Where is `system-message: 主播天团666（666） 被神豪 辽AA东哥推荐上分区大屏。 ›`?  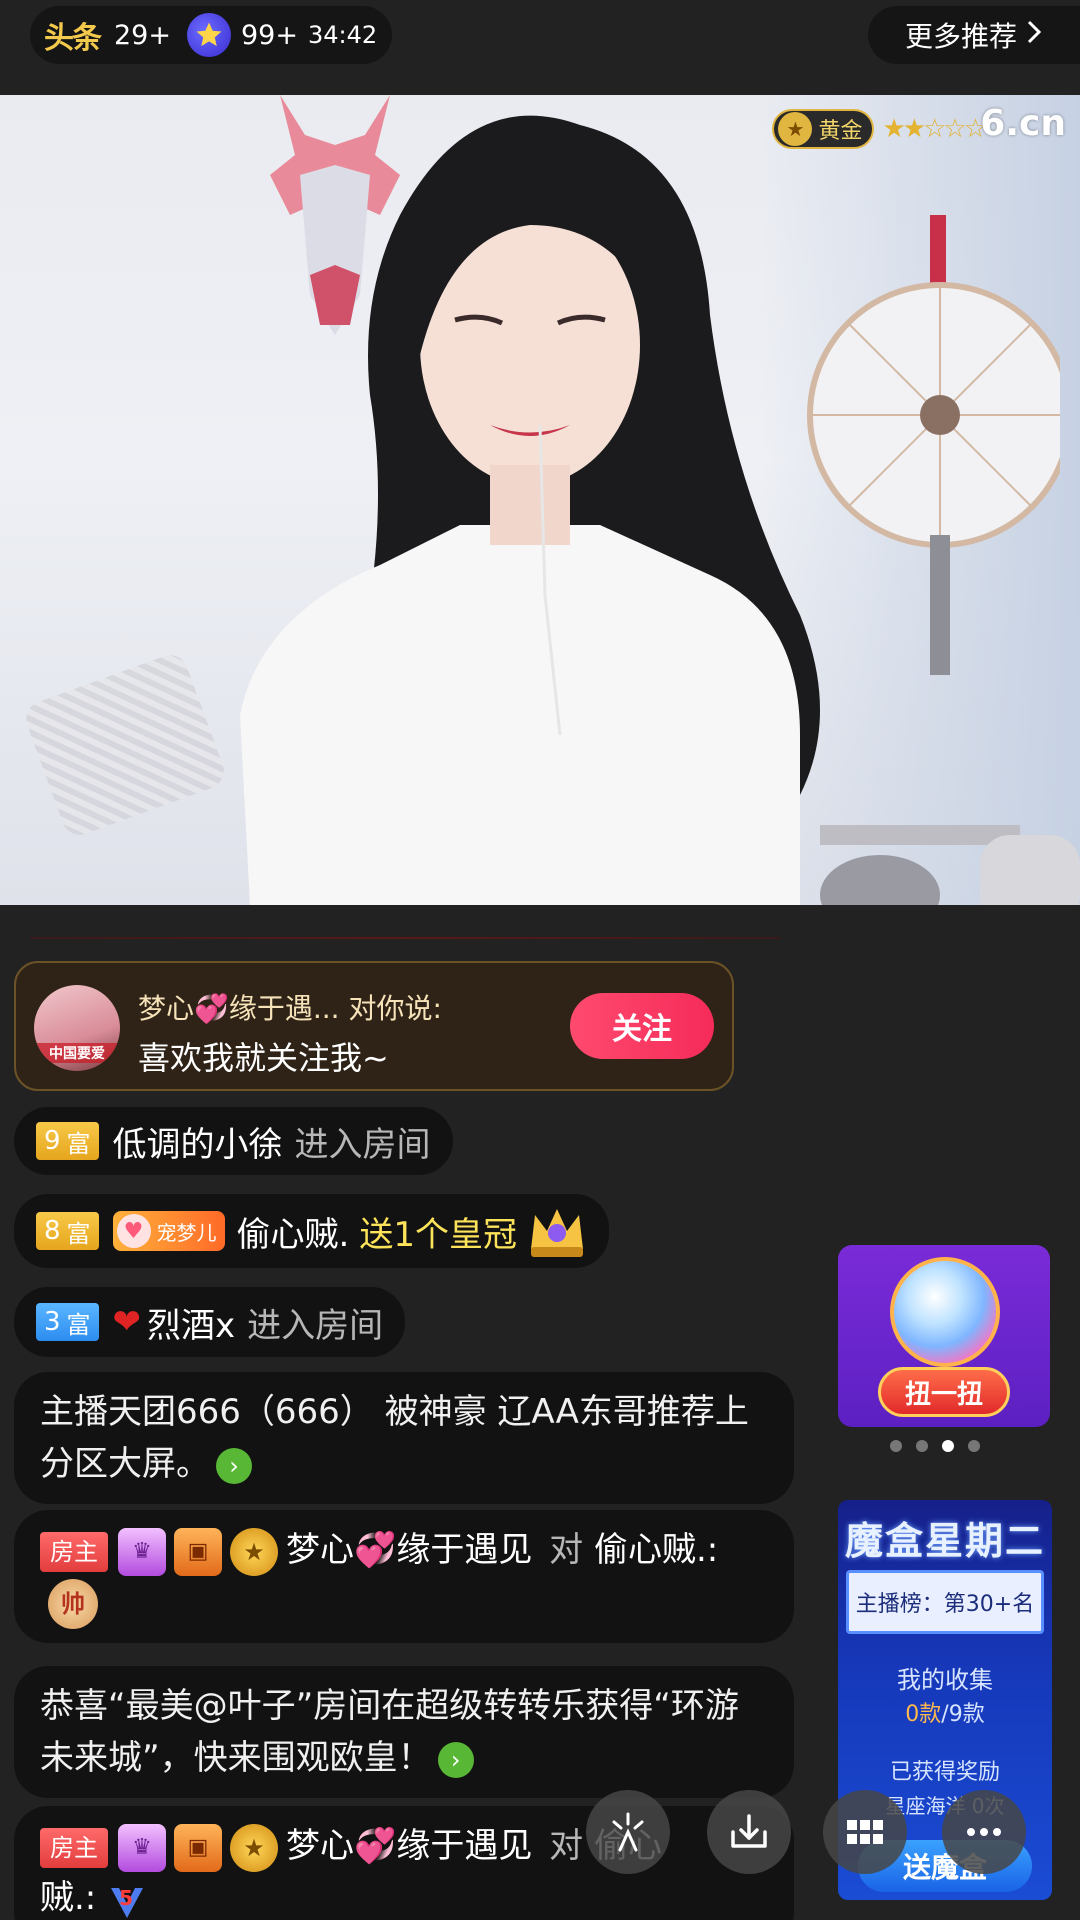 system-message: 主播天团666（666） 被神豪 辽AA东哥推荐上分区大屏。 › is located at coordinates (404, 1438).